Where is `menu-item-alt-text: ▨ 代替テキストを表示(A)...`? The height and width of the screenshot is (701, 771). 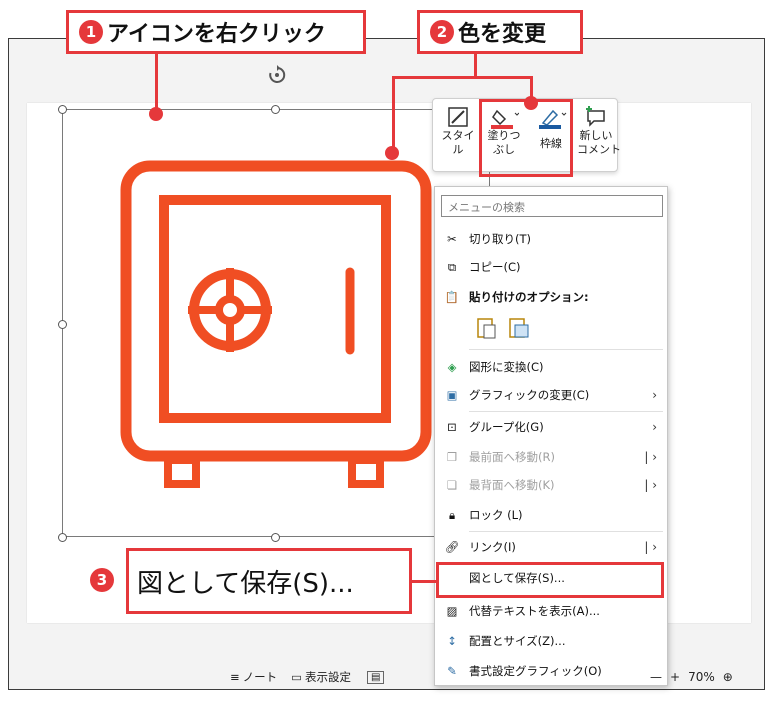 menu-item-alt-text: ▨ 代替テキストを表示(A)... is located at coordinates (551, 611).